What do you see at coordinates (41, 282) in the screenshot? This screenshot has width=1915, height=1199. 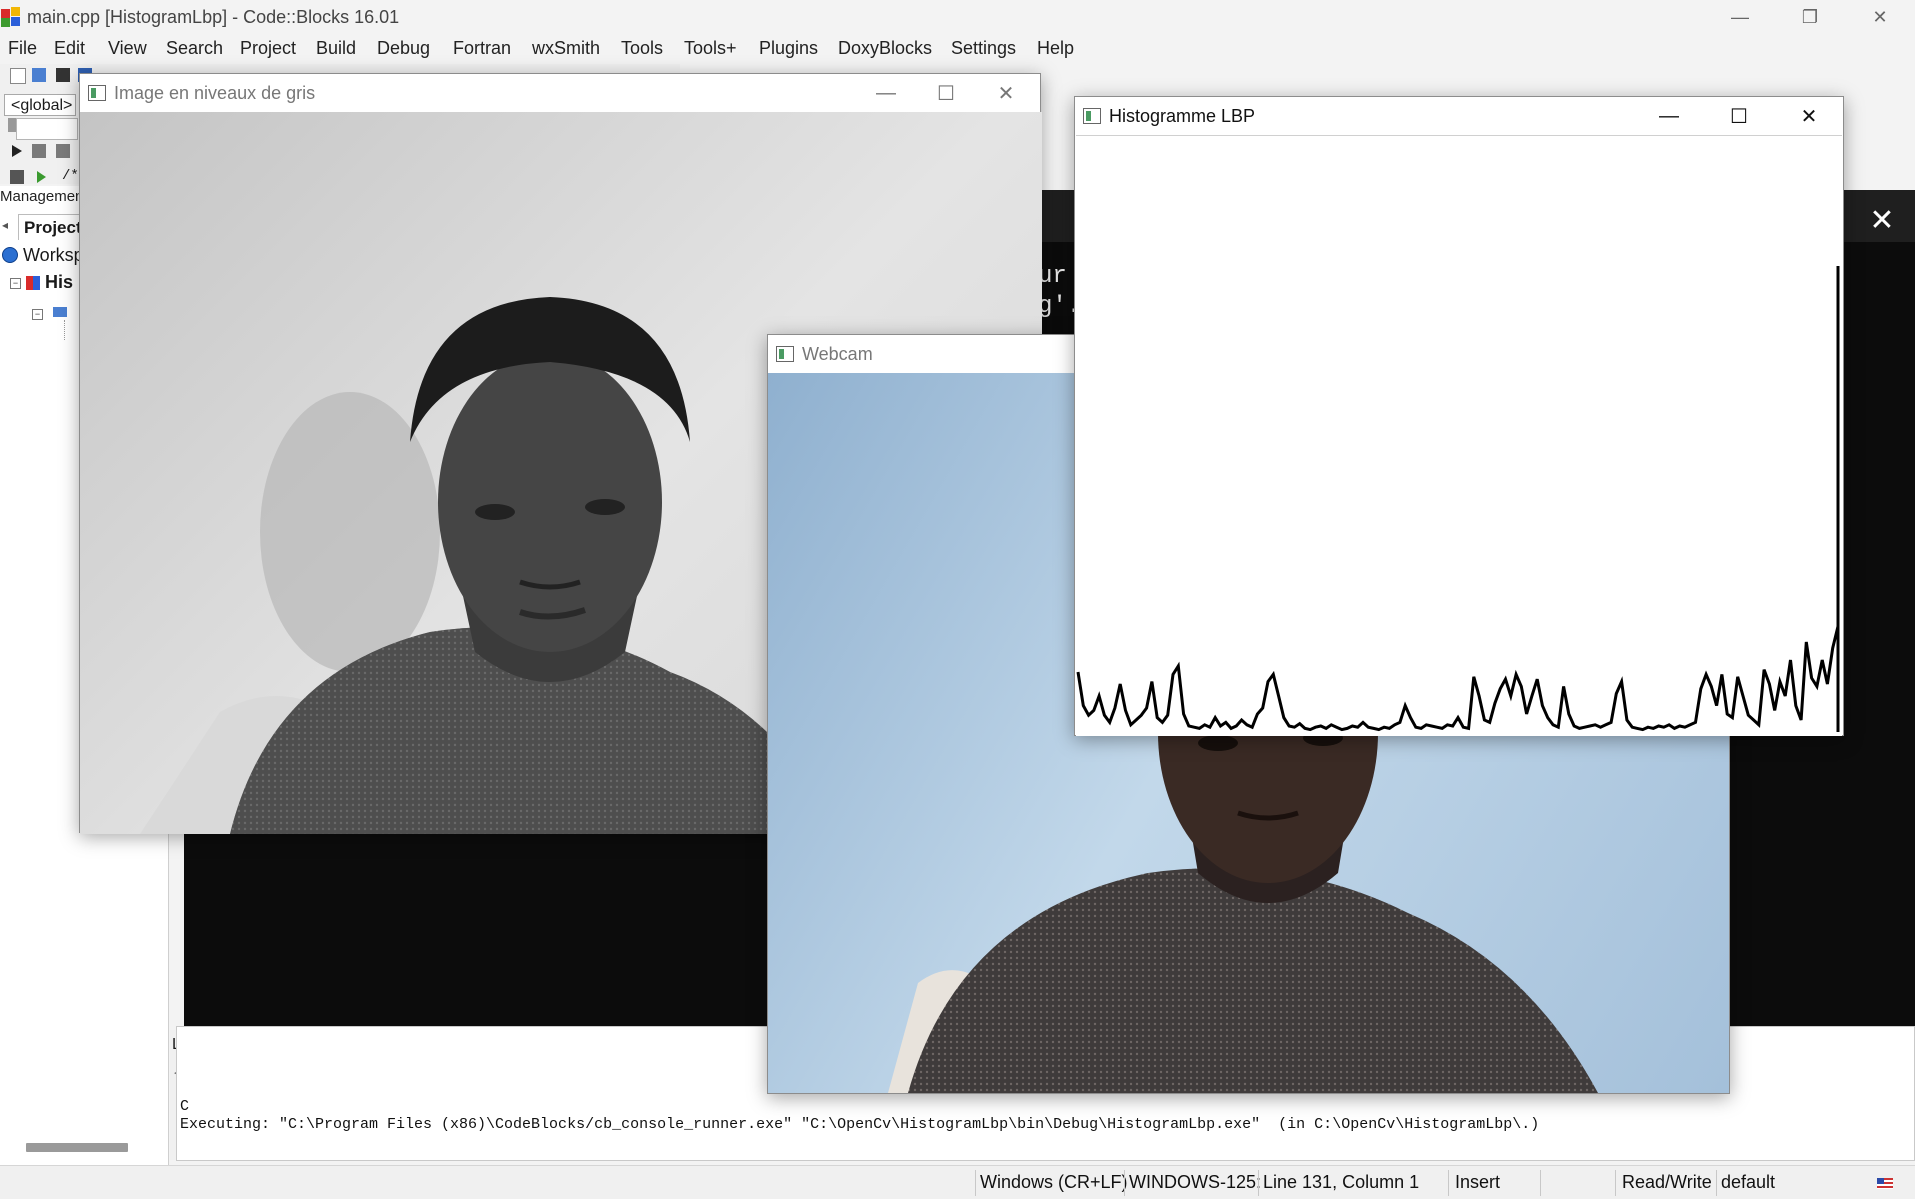 I see `project-node: − His` at bounding box center [41, 282].